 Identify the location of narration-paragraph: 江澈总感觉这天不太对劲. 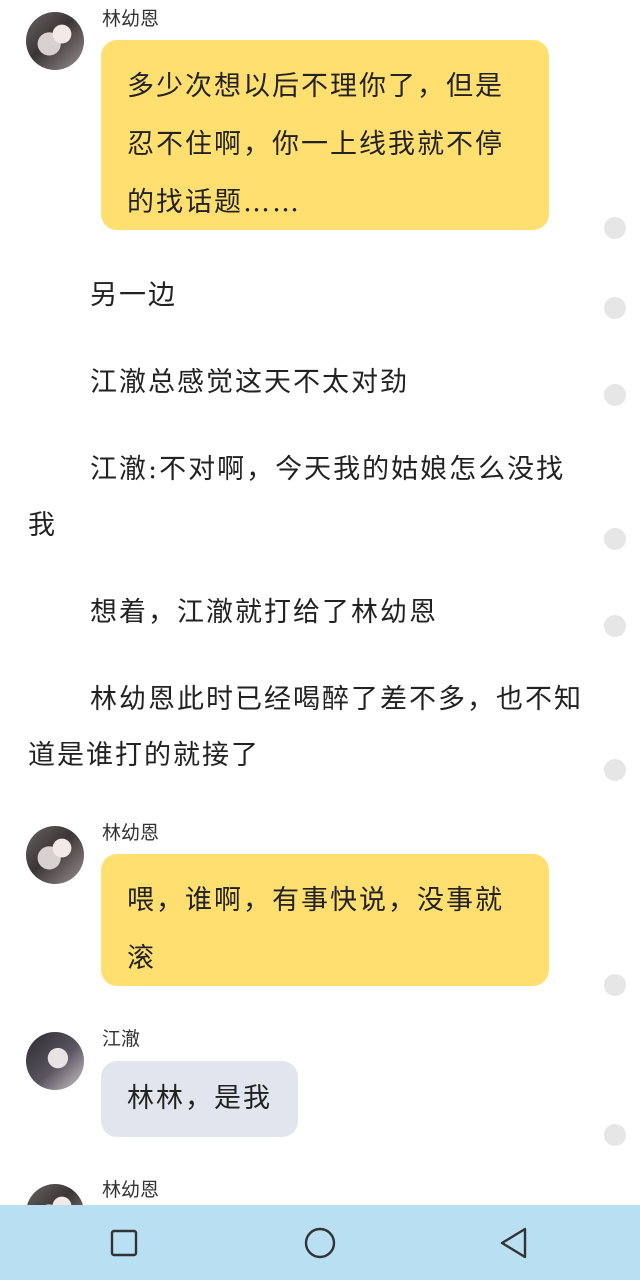
(249, 382).